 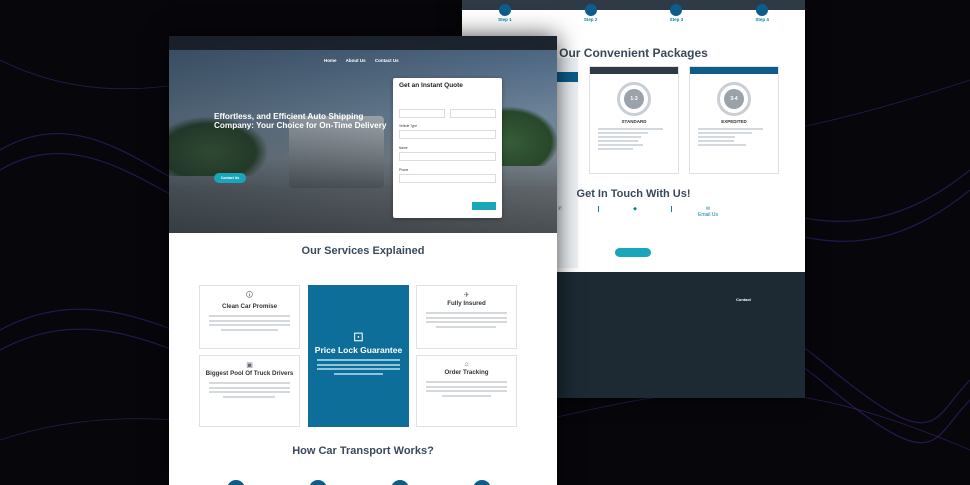 What do you see at coordinates (249, 365) in the screenshot?
I see `truck-icon: ▣` at bounding box center [249, 365].